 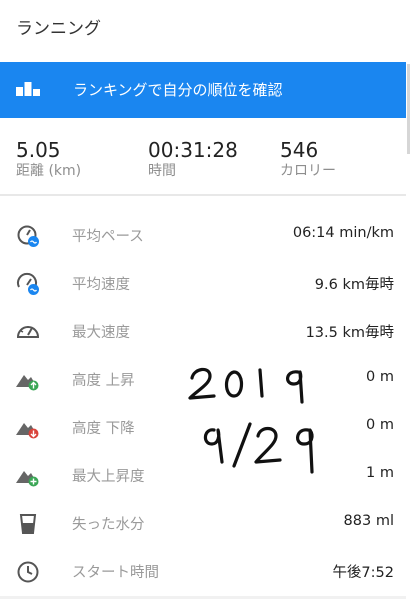 What do you see at coordinates (308, 171) in the screenshot?
I see `stat-calories-label: カロリー` at bounding box center [308, 171].